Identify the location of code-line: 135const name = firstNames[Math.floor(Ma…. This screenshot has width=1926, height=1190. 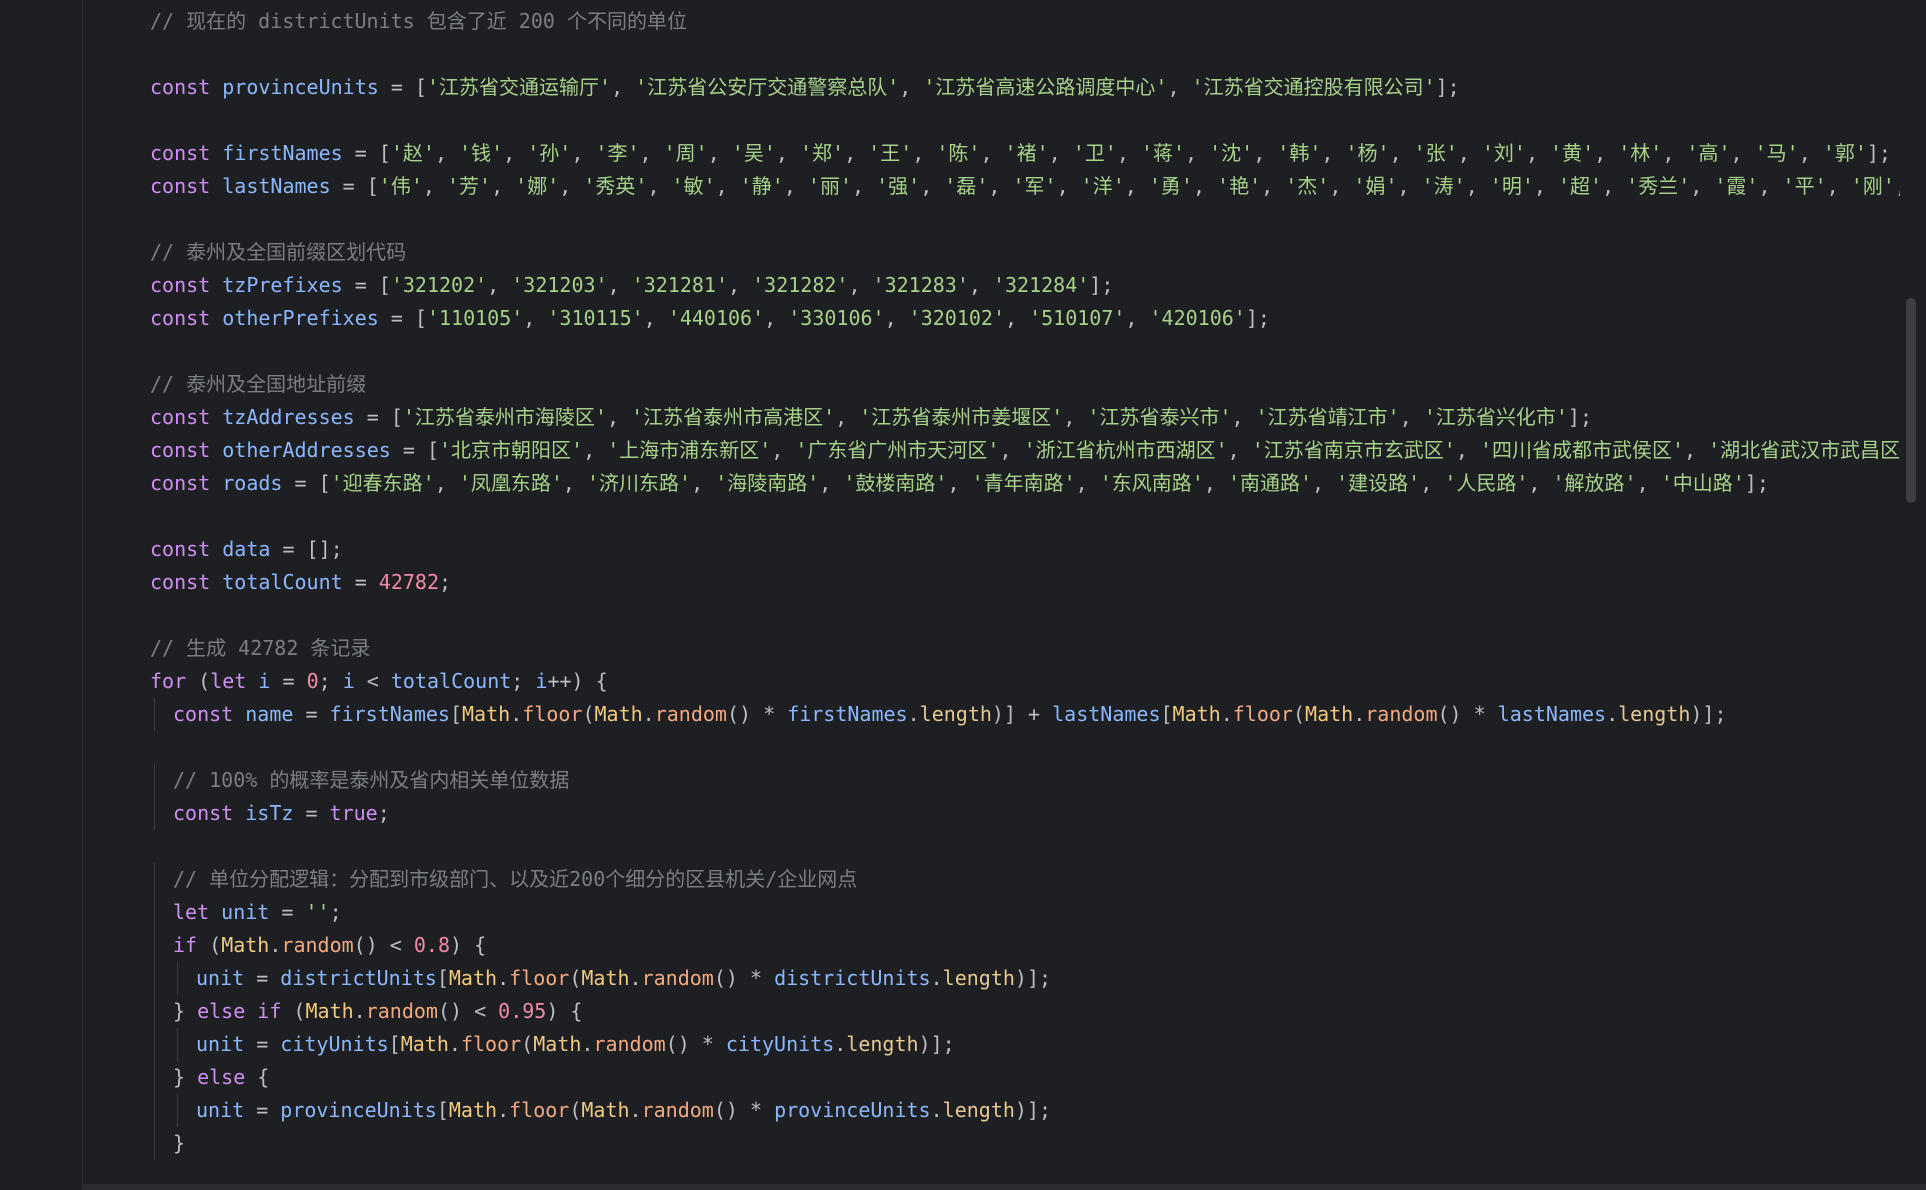
(991, 714).